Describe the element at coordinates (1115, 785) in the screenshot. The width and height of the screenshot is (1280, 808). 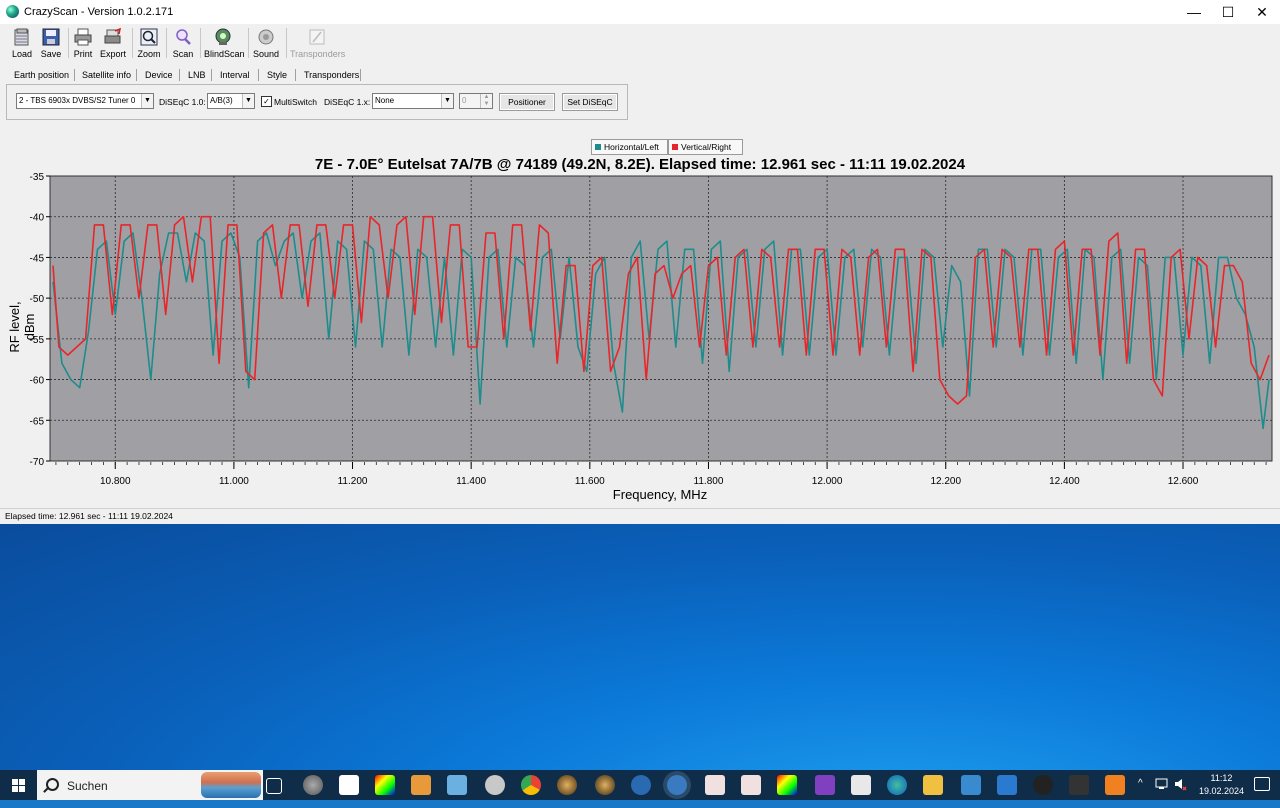
I see `vlc-icon` at that location.